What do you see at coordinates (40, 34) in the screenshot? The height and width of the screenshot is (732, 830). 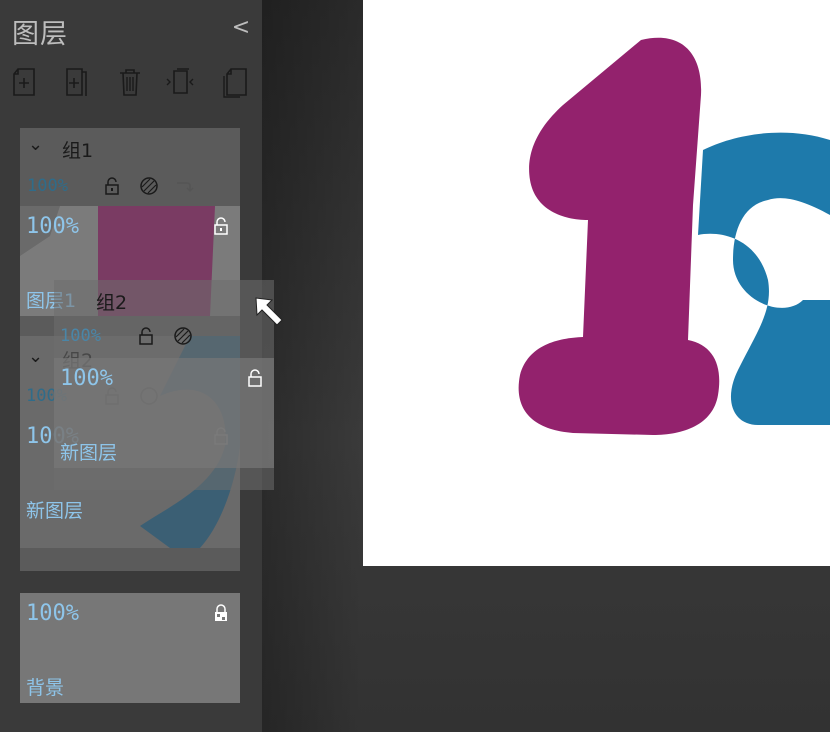 I see `panel-title: 图层` at bounding box center [40, 34].